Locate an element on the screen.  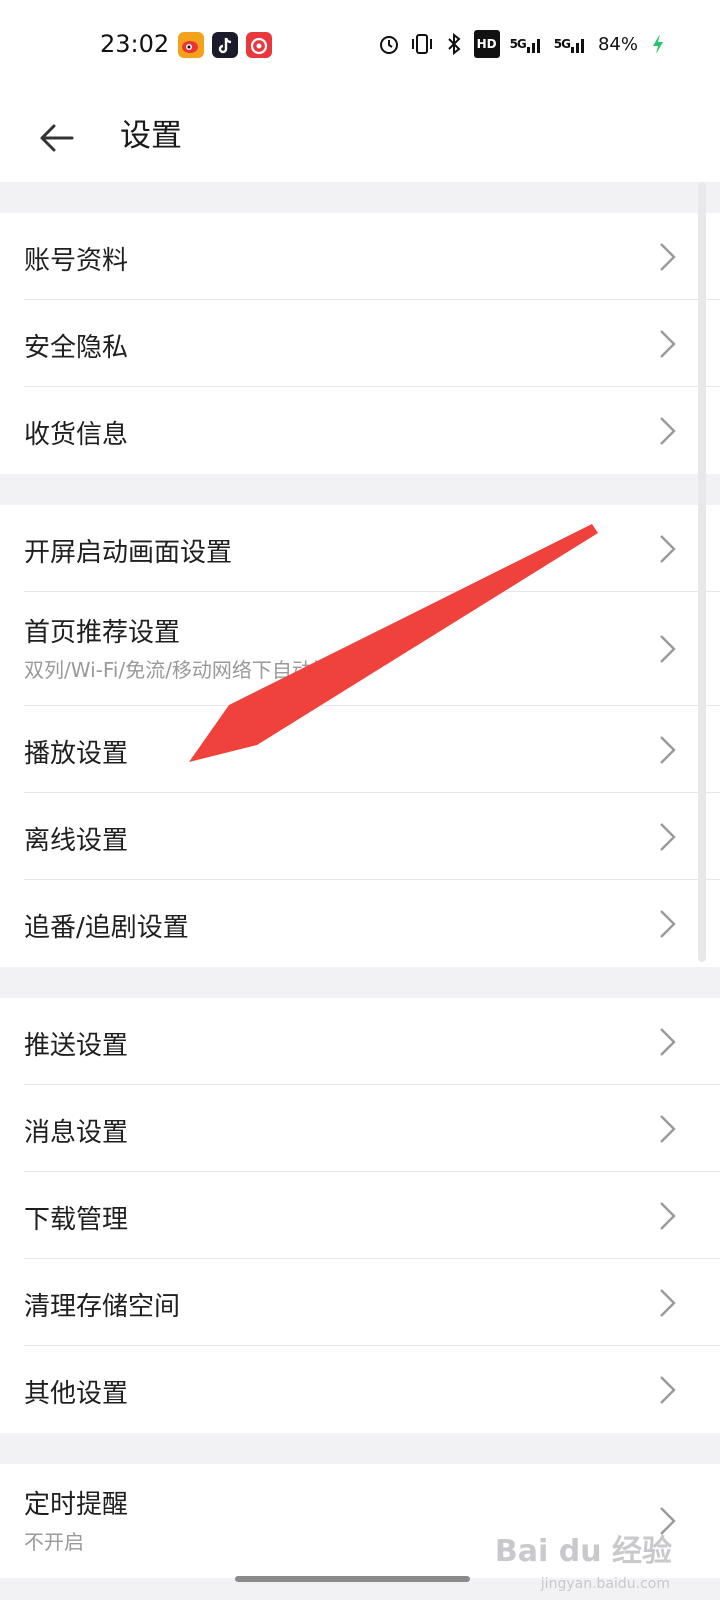
settings-row-account-profile: 账号资料 is located at coordinates (360, 256).